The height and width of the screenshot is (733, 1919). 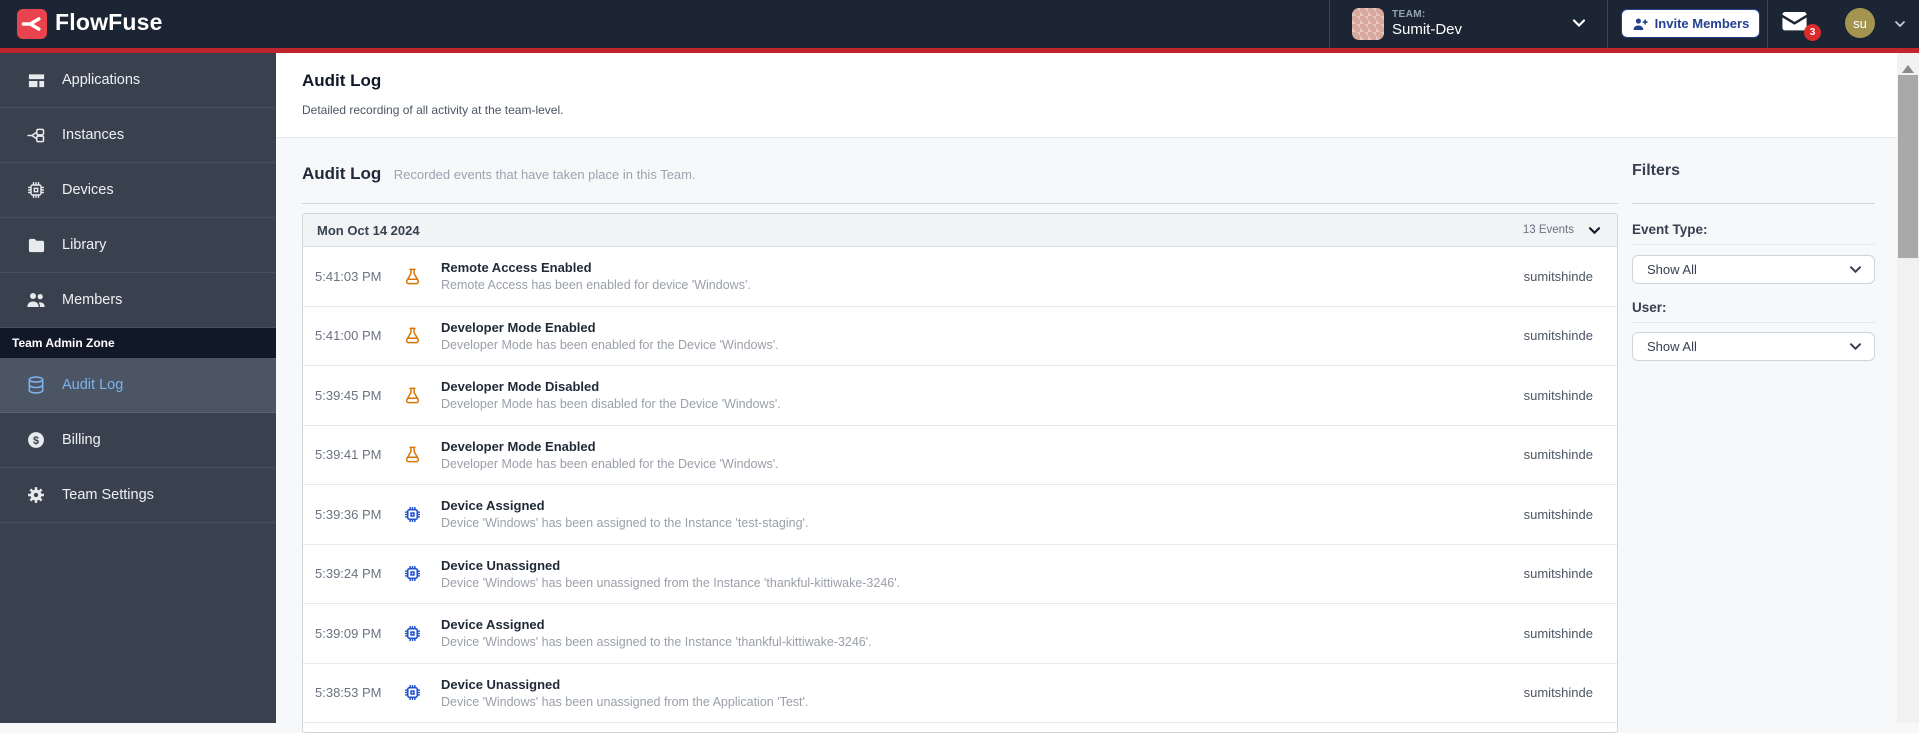 I want to click on collapse-group-chevron-icon, so click(x=1594, y=230).